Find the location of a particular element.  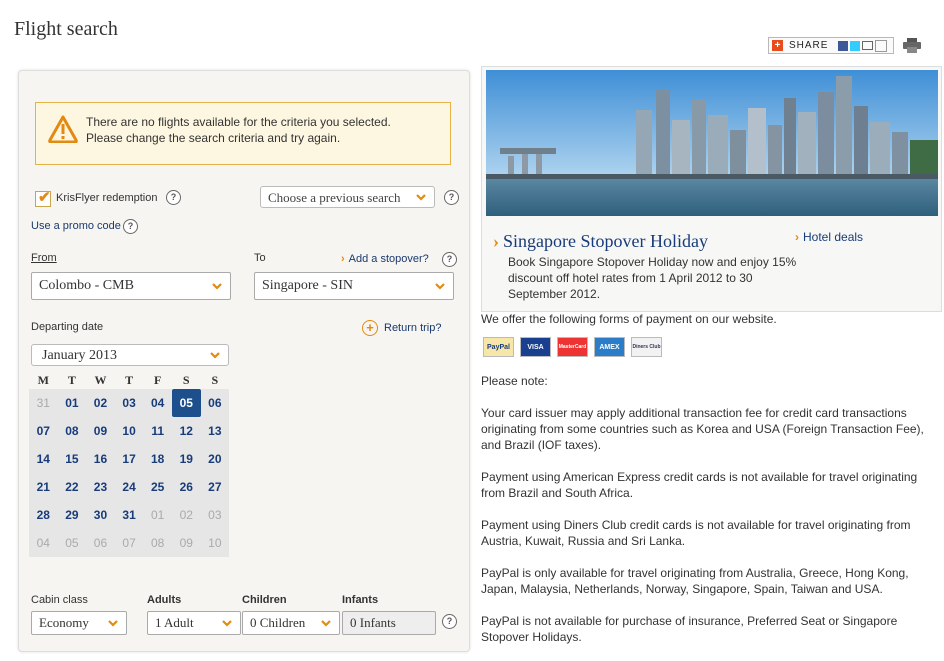

facebook-icon is located at coordinates (843, 45).